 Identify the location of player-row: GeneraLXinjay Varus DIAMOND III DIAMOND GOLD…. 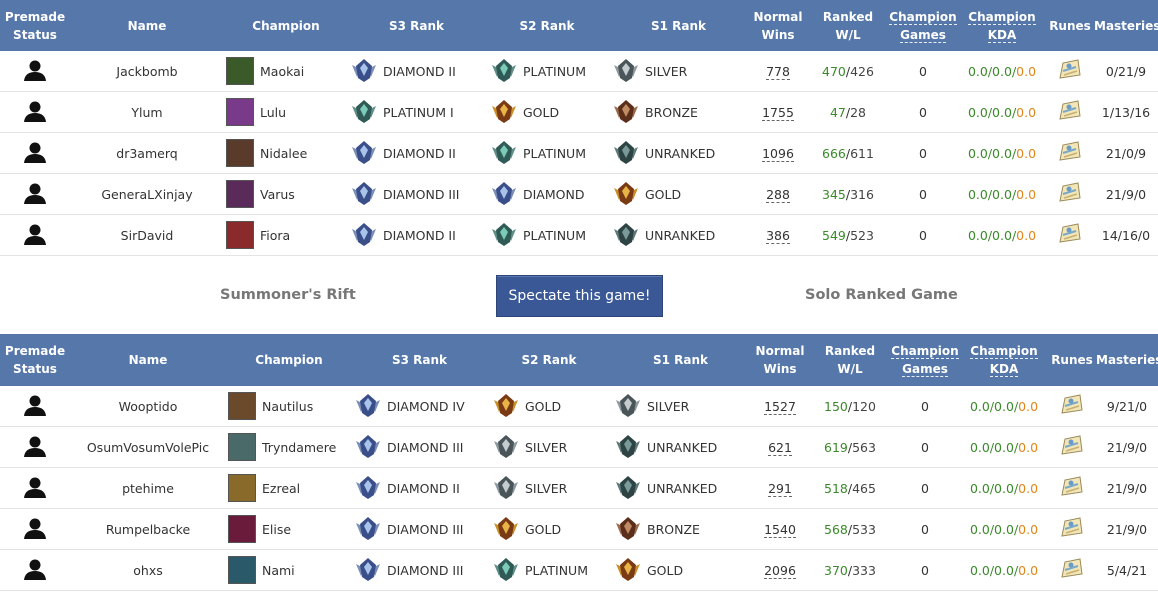
(579, 194).